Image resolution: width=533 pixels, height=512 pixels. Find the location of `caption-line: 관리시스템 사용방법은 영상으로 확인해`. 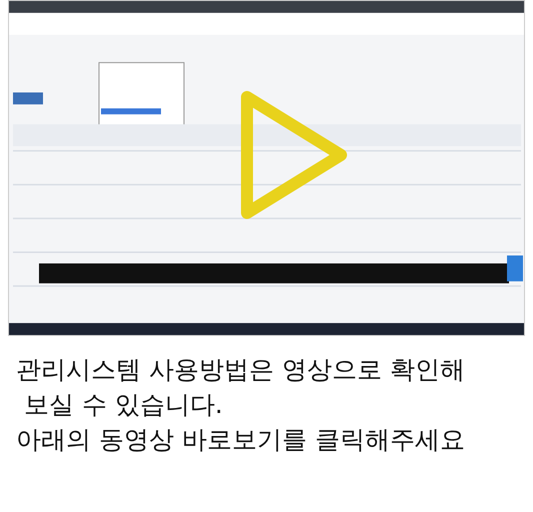

caption-line: 관리시스템 사용방법은 영상으로 확인해 is located at coordinates (241, 370).